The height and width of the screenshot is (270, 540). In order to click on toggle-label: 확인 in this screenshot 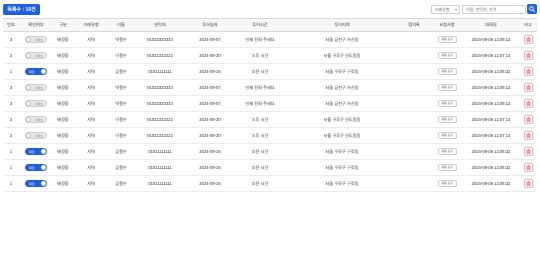, I will do `click(32, 167)`.